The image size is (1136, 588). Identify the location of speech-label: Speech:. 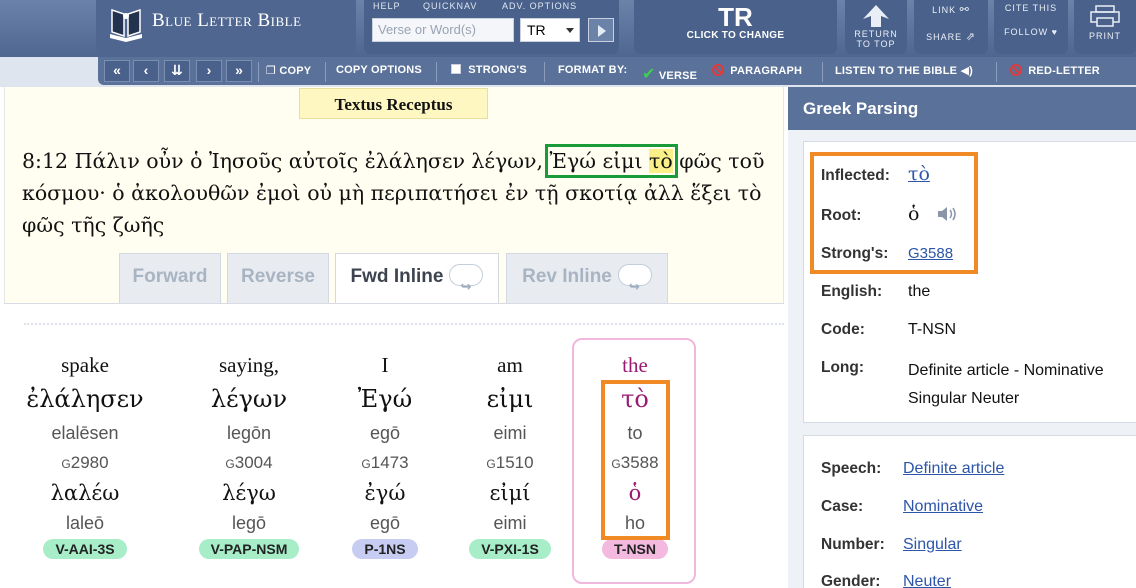
(851, 468).